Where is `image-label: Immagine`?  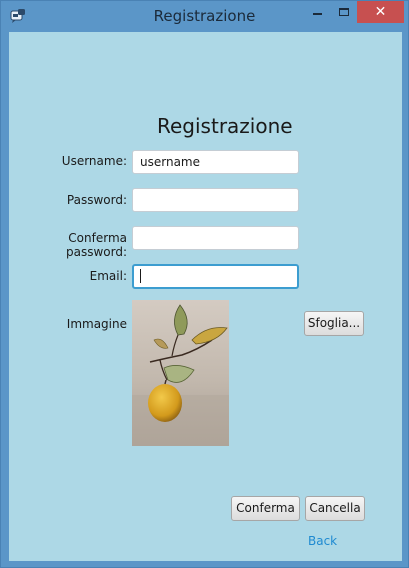
image-label: Immagine is located at coordinates (96, 324).